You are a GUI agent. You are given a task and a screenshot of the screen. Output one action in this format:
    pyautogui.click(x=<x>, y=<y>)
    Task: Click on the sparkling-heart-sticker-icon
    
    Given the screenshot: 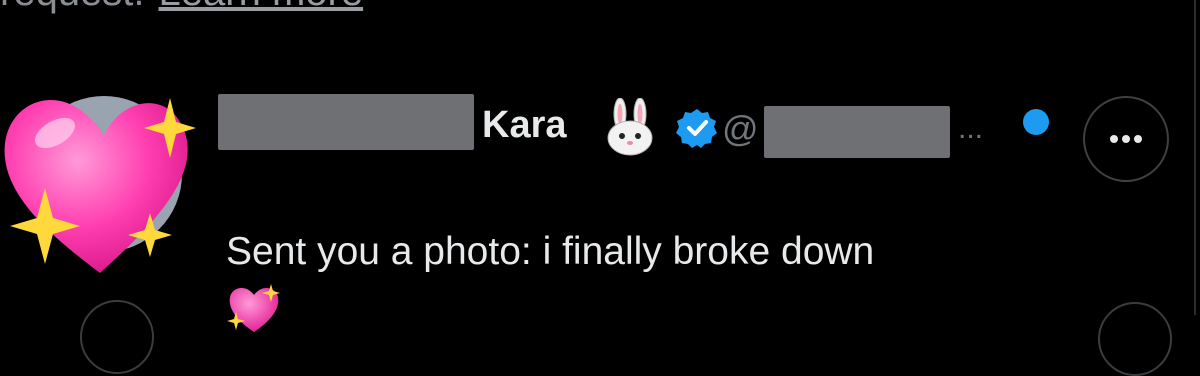 What is the action you would take?
    pyautogui.click(x=100, y=186)
    